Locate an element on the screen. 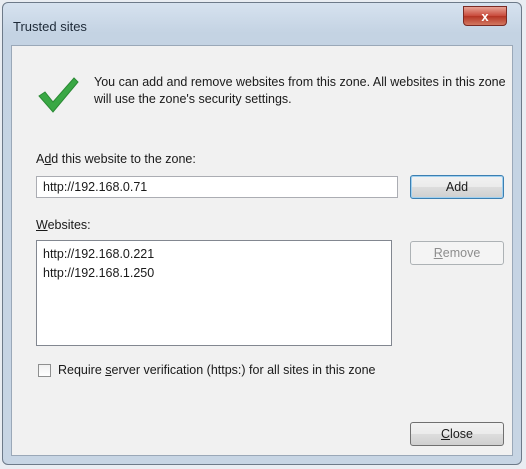 This screenshot has height=469, width=526. list-item: http://192.168.0.221 is located at coordinates (214, 254).